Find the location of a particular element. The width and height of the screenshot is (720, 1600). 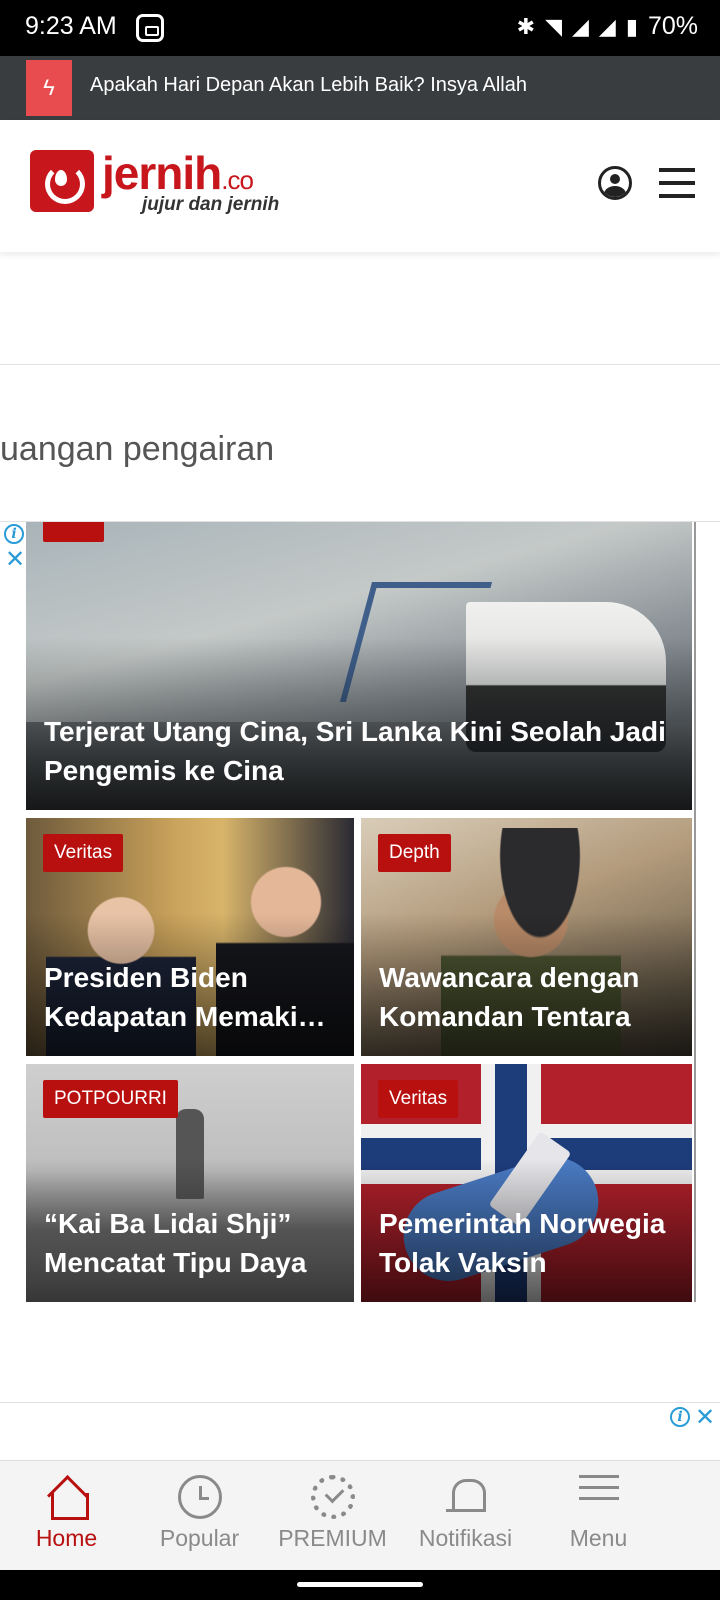

nav-home: Home is located at coordinates (66, 1515).